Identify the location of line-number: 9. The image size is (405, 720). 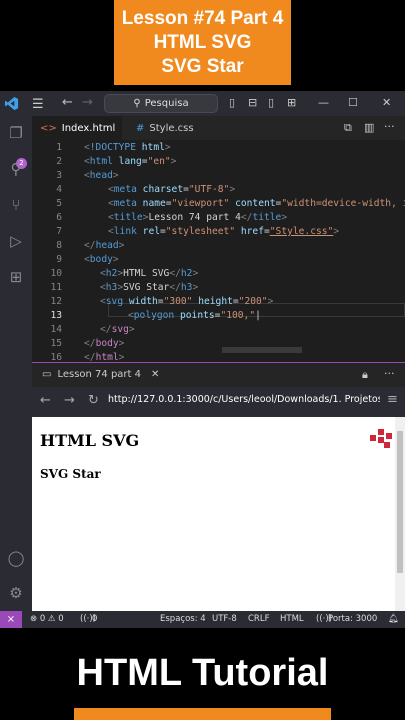
(59, 259).